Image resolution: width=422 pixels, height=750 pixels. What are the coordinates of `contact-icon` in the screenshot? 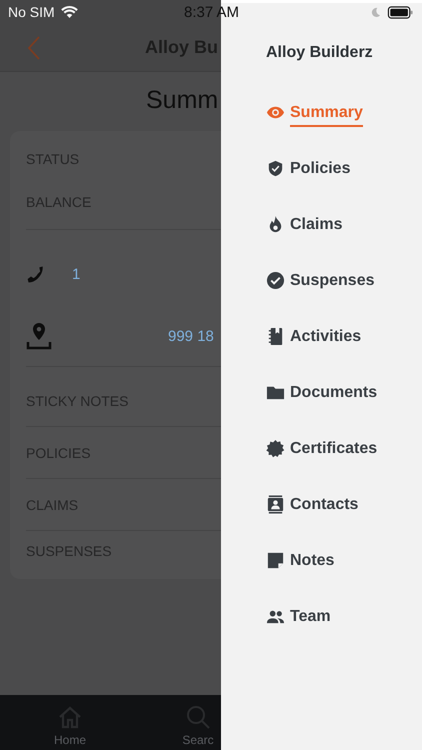 It's located at (275, 504).